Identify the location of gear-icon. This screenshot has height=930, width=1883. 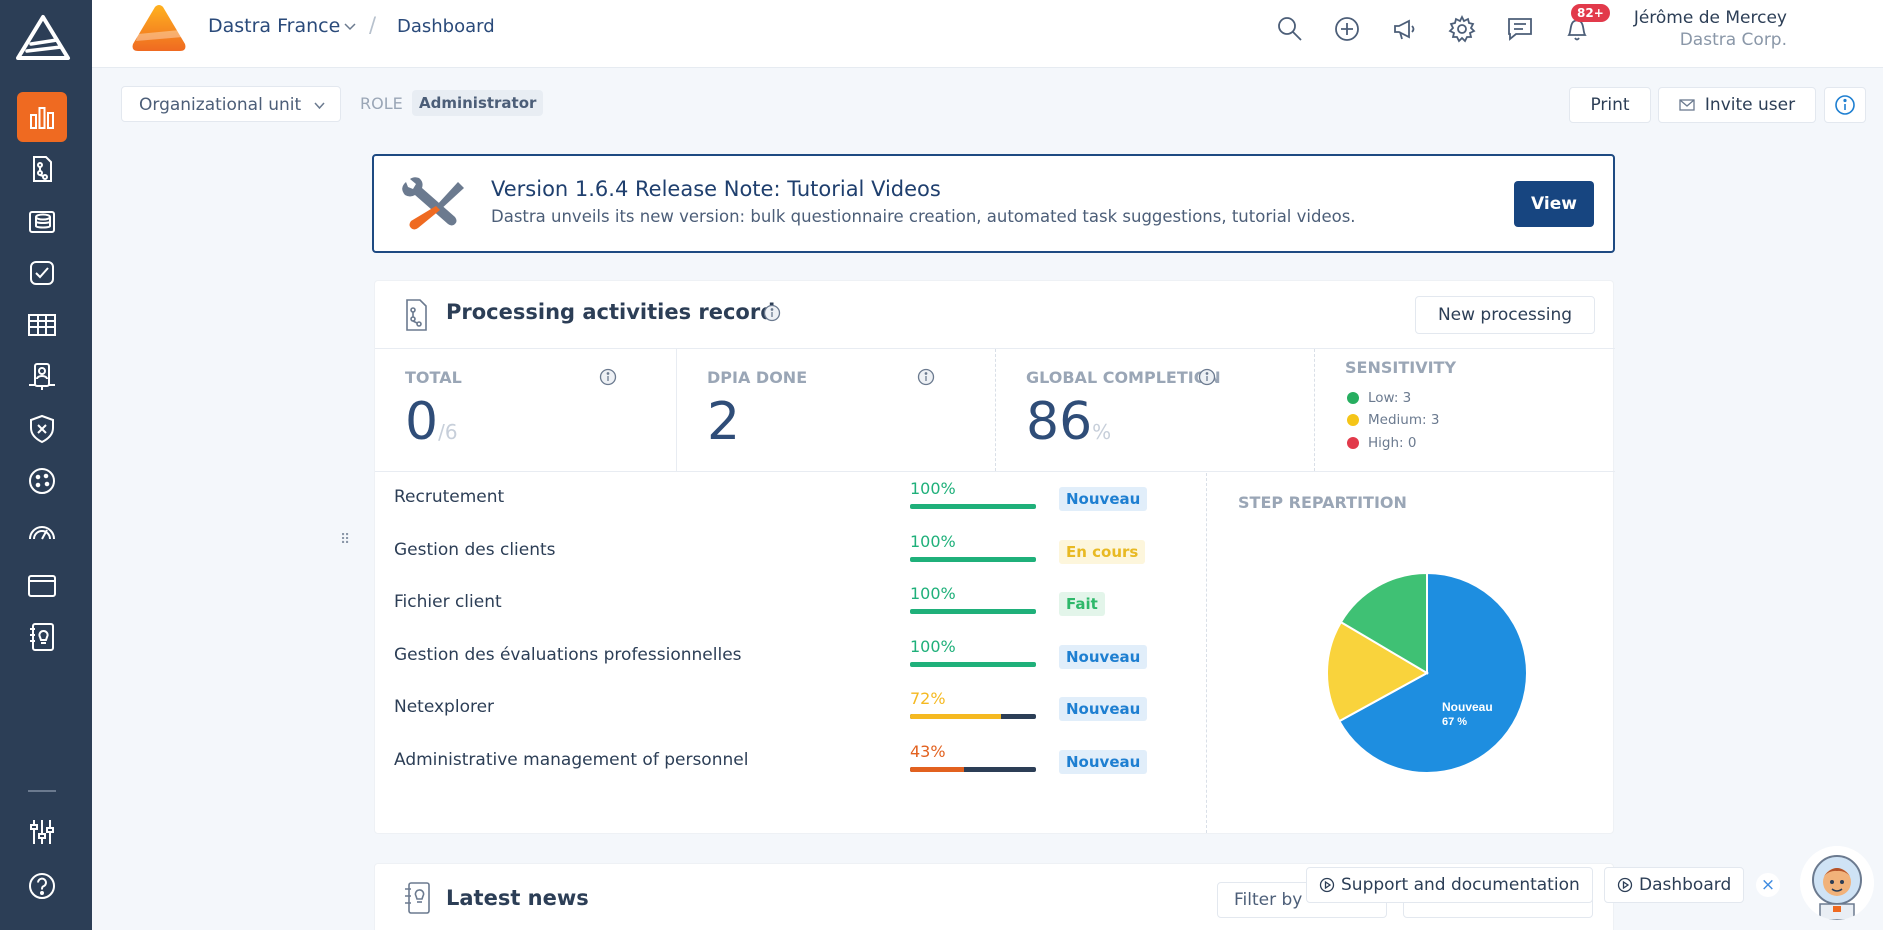
(1462, 28).